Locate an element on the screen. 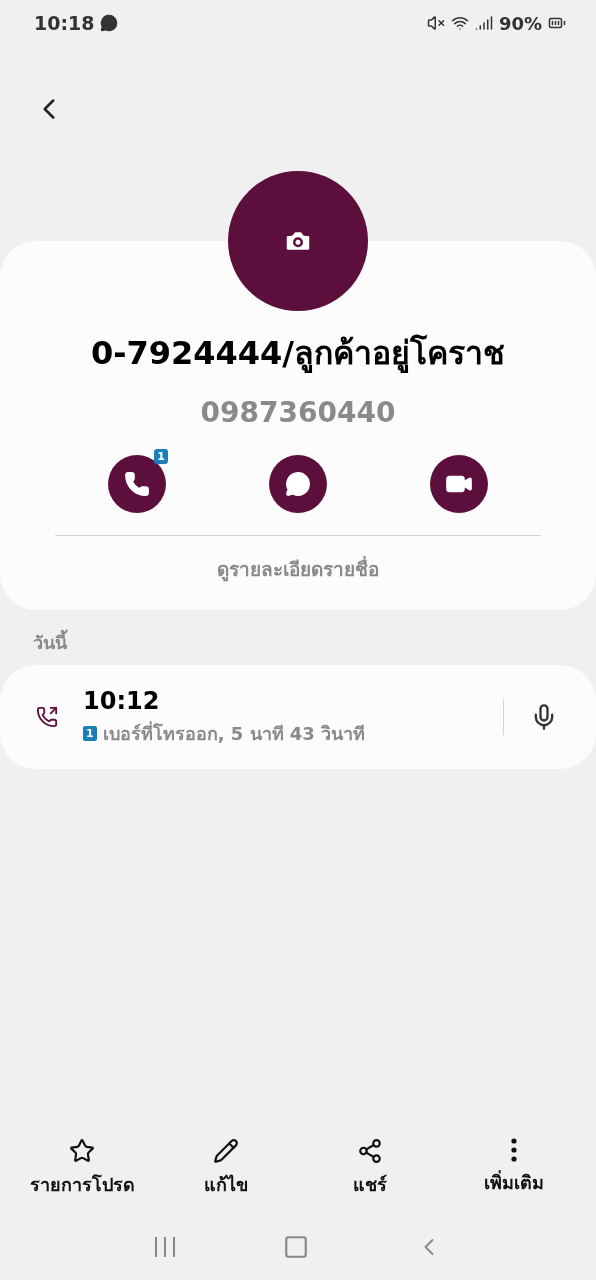  favorite-button: รายการโปรด is located at coordinates (82, 1168).